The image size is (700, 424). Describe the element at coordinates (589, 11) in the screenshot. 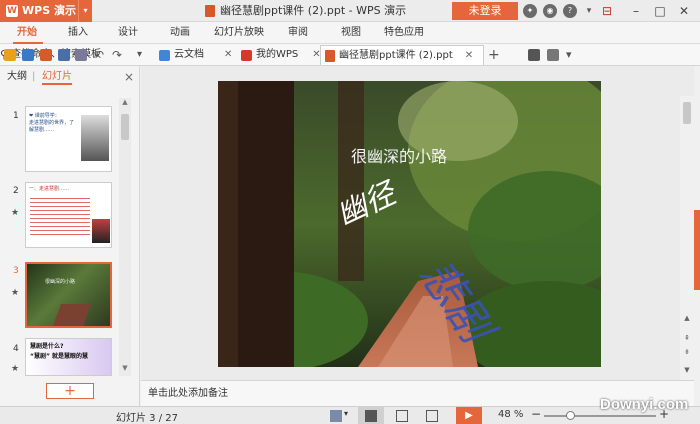

I see `dropdown-icon: ▾` at that location.